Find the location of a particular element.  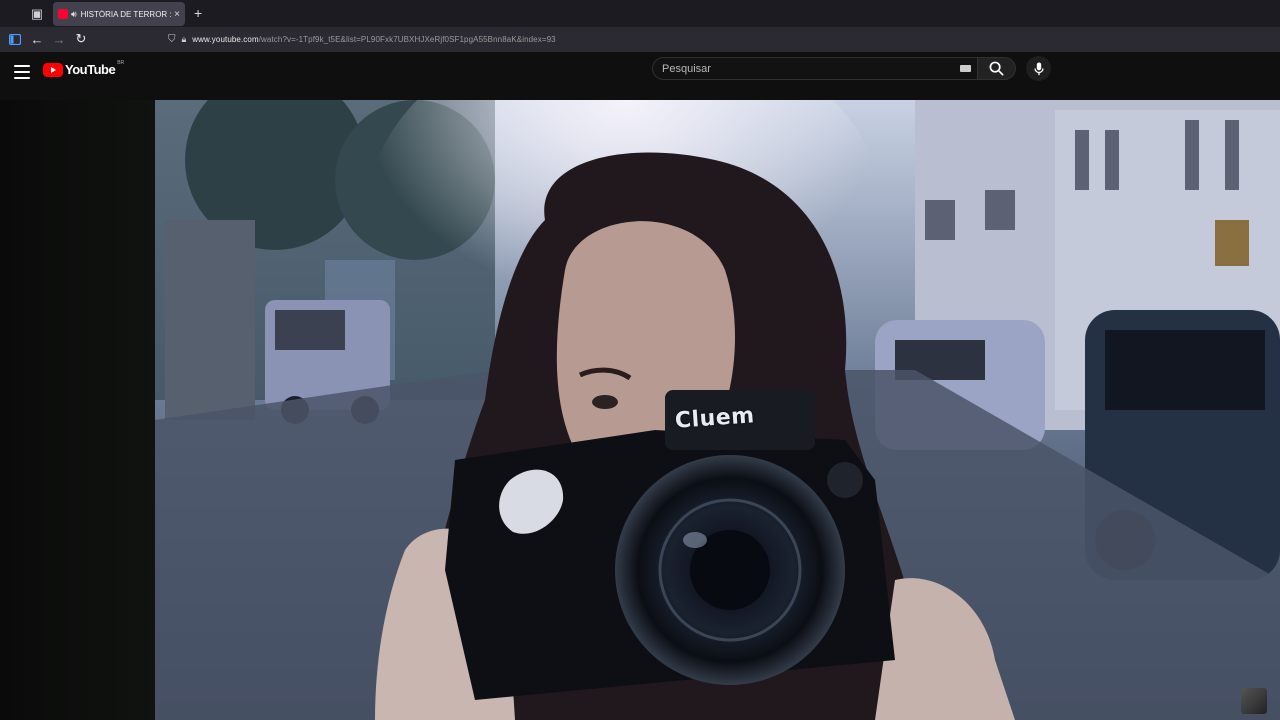

lock-icon: 🔒︎ is located at coordinates (184, 39).